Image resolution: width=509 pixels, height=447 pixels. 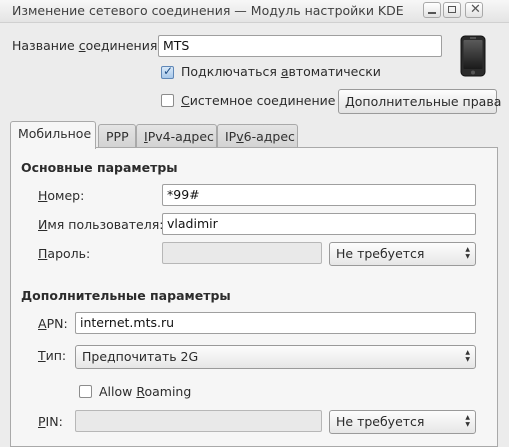 I want to click on mobile-phone-icon, so click(x=473, y=56).